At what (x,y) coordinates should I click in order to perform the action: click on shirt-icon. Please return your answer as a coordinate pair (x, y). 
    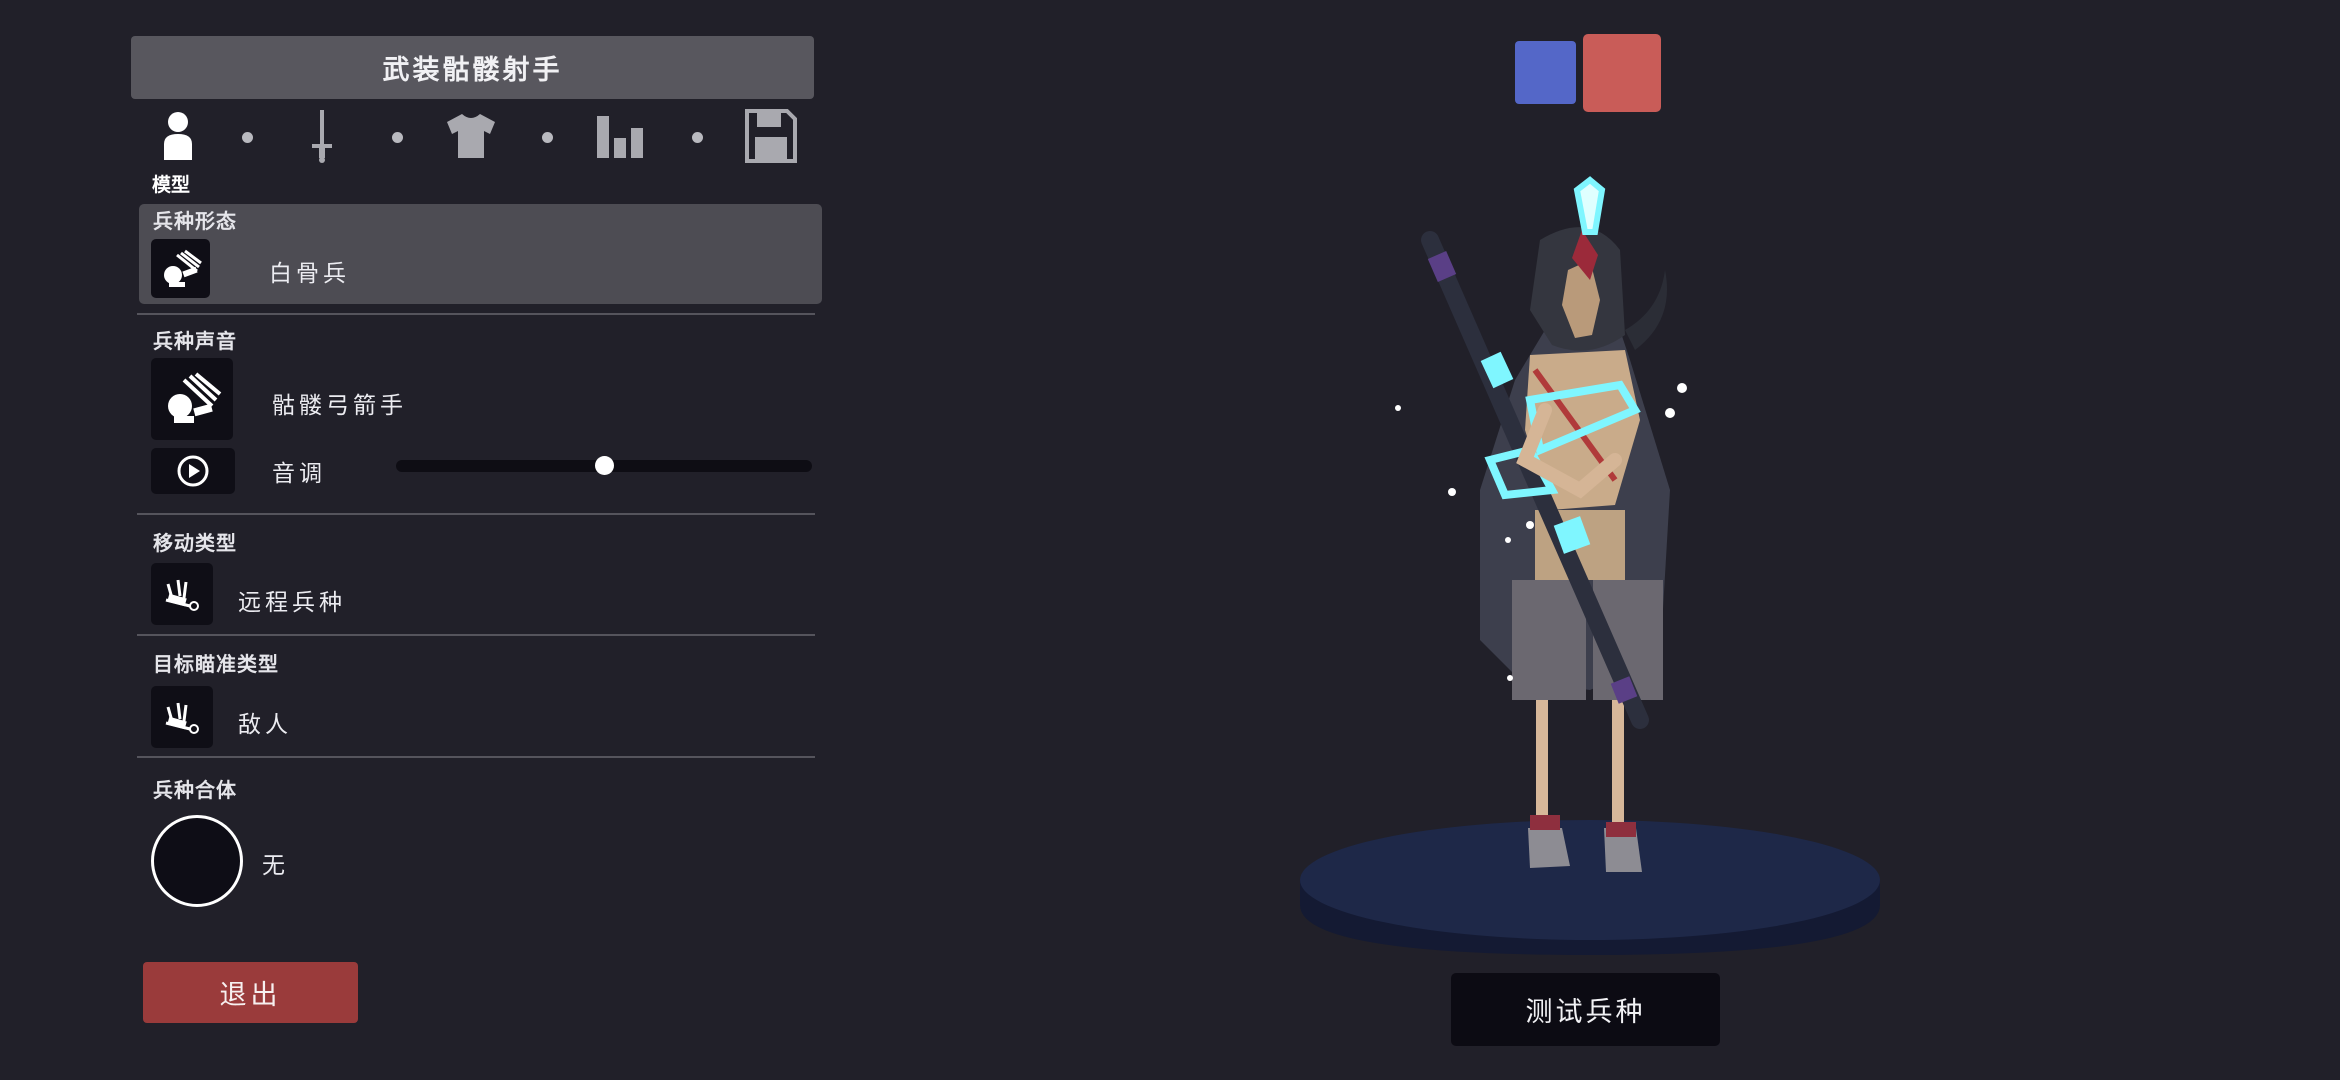
    Looking at the image, I should click on (471, 136).